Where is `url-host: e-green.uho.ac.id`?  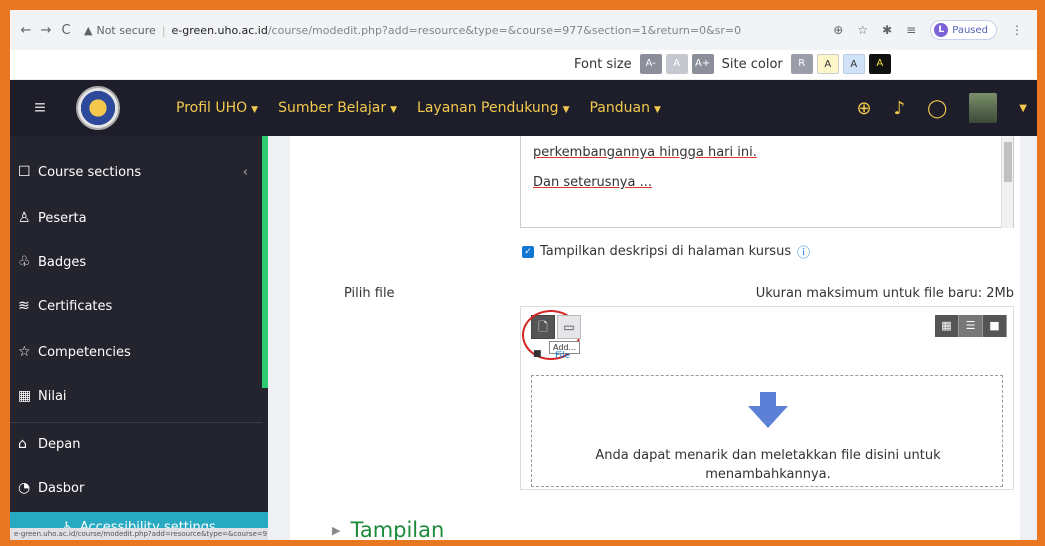 url-host: e-green.uho.ac.id is located at coordinates (219, 30).